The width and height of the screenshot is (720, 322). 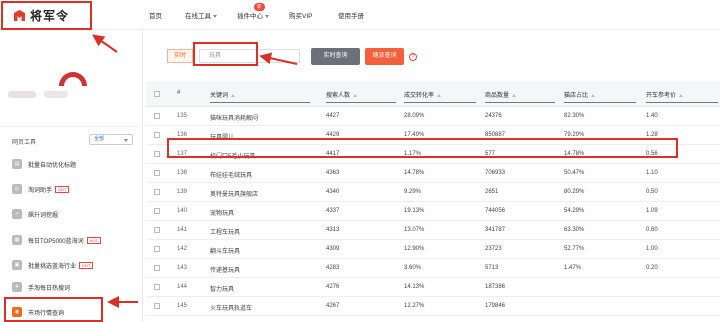 What do you see at coordinates (182, 287) in the screenshot?
I see `row-index: 144` at bounding box center [182, 287].